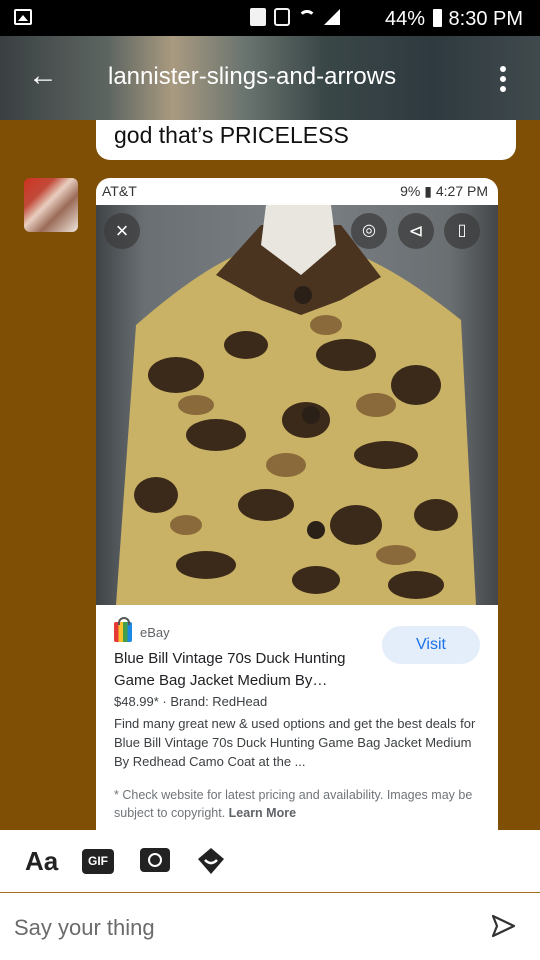 This screenshot has height=960, width=540. Describe the element at coordinates (123, 629) in the screenshot. I see `shopping-bag-icon` at that location.